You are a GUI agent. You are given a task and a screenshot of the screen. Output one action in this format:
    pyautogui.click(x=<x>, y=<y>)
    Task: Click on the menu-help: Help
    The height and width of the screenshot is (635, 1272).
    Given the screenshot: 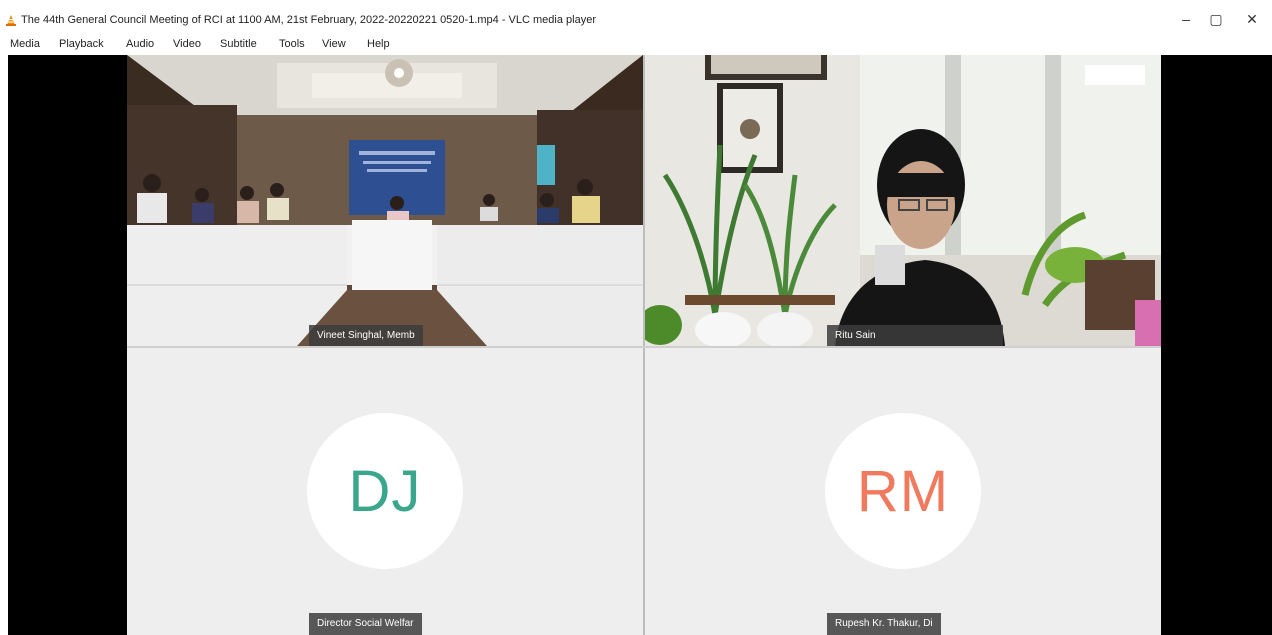 What is the action you would take?
    pyautogui.click(x=378, y=44)
    